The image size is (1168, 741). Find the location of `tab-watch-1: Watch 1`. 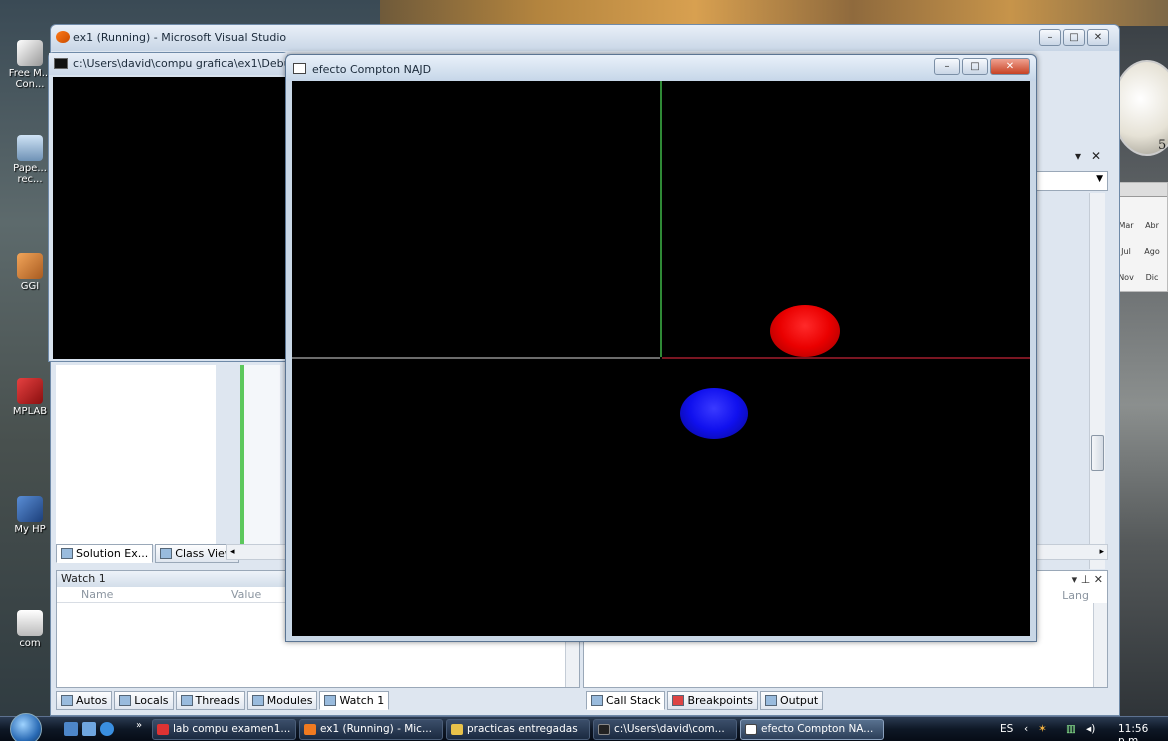

tab-watch-1: Watch 1 is located at coordinates (354, 700).